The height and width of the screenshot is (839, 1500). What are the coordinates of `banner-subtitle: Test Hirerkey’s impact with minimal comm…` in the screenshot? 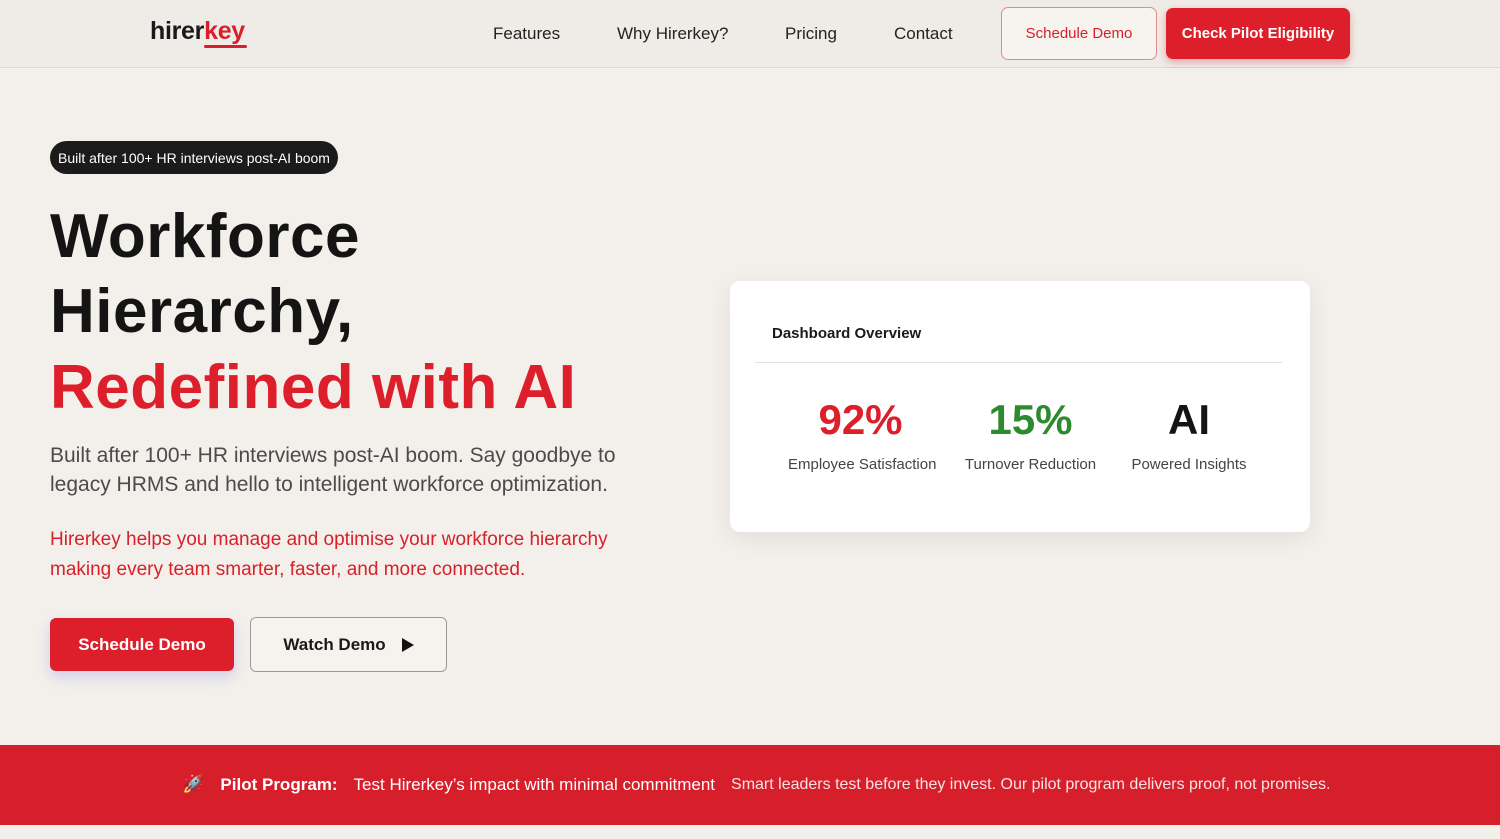 It's located at (534, 784).